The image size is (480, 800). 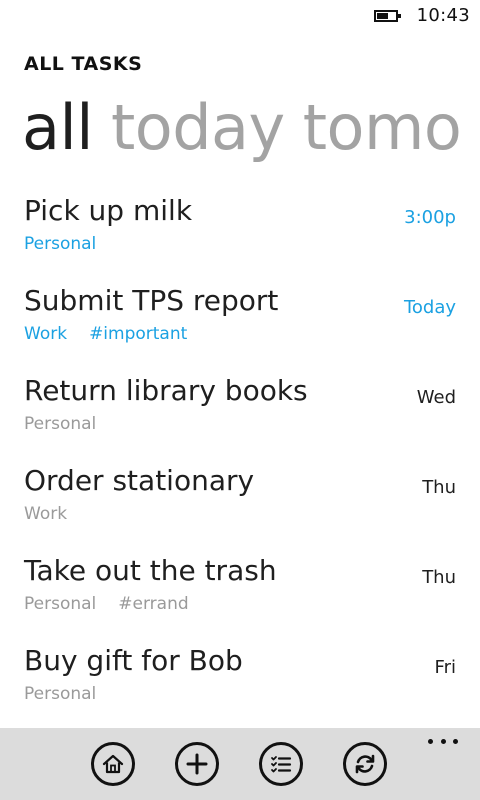 I want to click on pivot-item-today: today, so click(x=198, y=127).